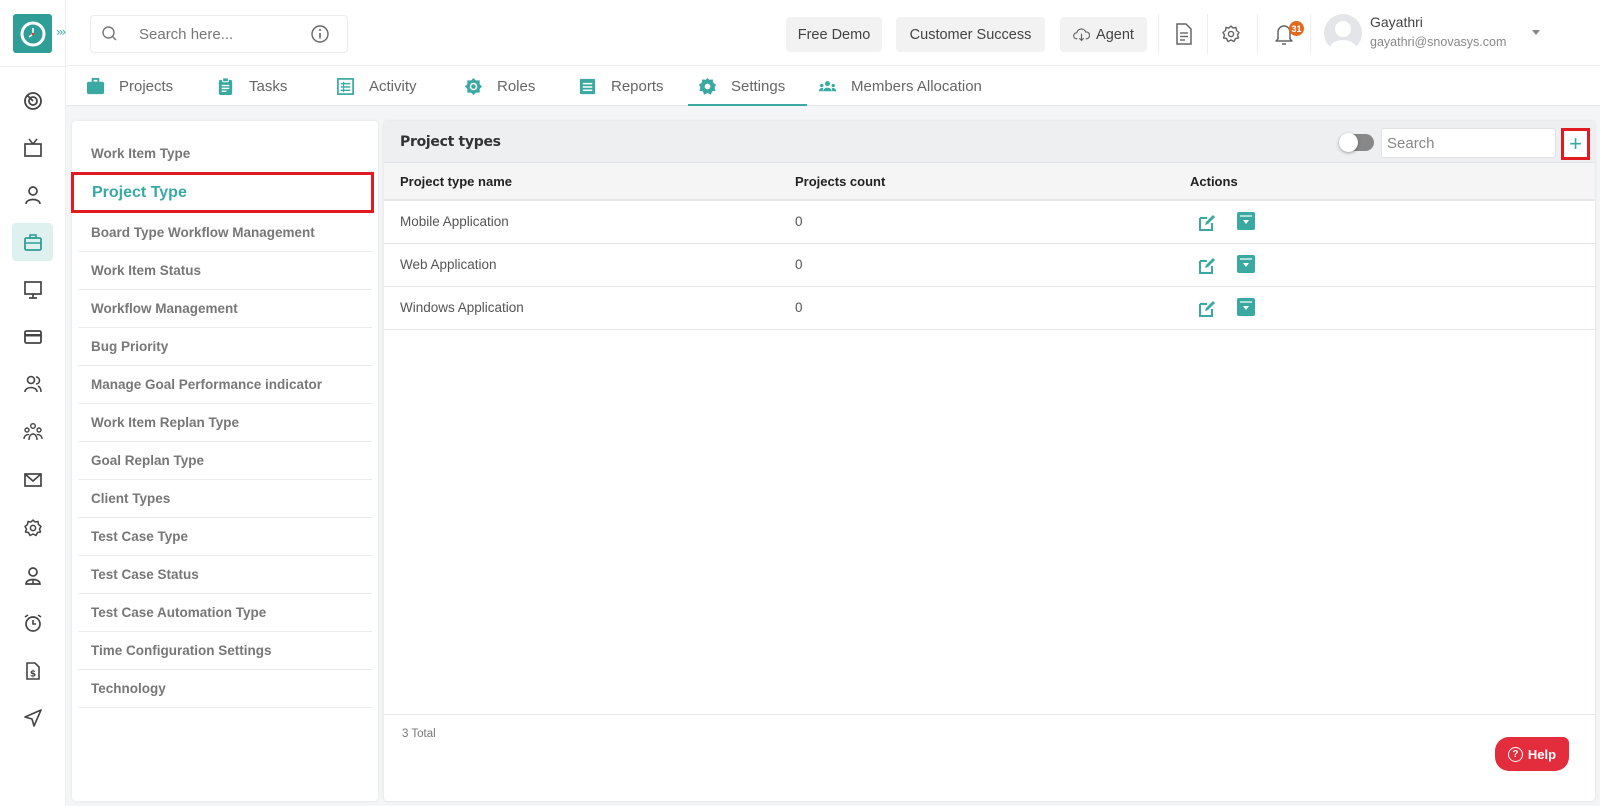 Image resolution: width=1600 pixels, height=806 pixels. I want to click on roles-gear-icon, so click(473, 86).